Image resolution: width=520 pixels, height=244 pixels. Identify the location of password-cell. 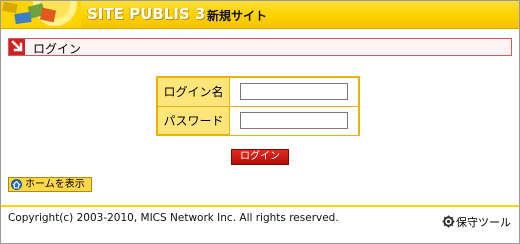
(294, 121).